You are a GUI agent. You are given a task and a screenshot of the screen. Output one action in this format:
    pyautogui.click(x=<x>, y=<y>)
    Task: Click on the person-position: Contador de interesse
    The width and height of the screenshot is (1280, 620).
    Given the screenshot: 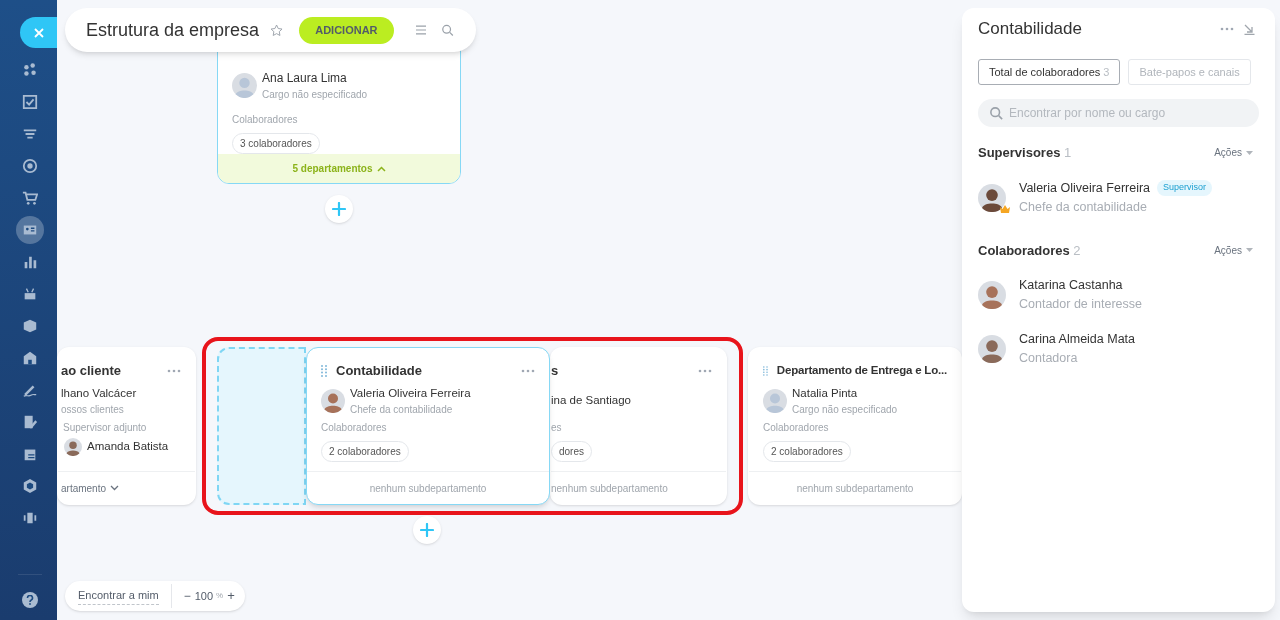 What is the action you would take?
    pyautogui.click(x=1080, y=304)
    